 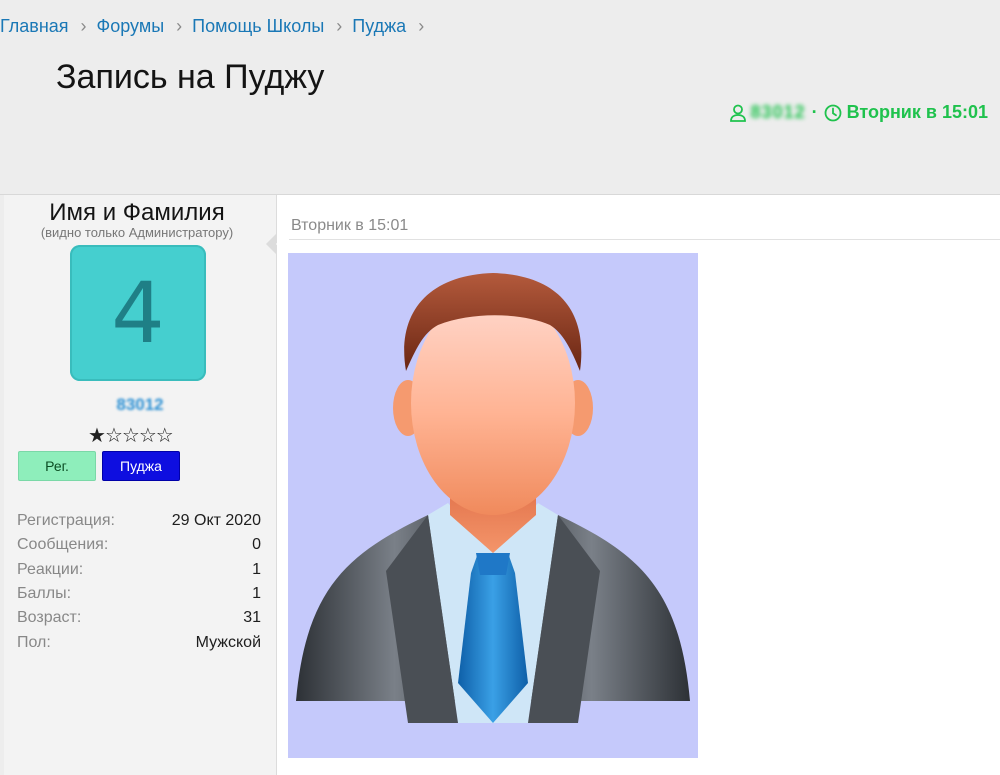 What do you see at coordinates (137, 212) in the screenshot?
I see `user-name-title: Имя и Фамилия` at bounding box center [137, 212].